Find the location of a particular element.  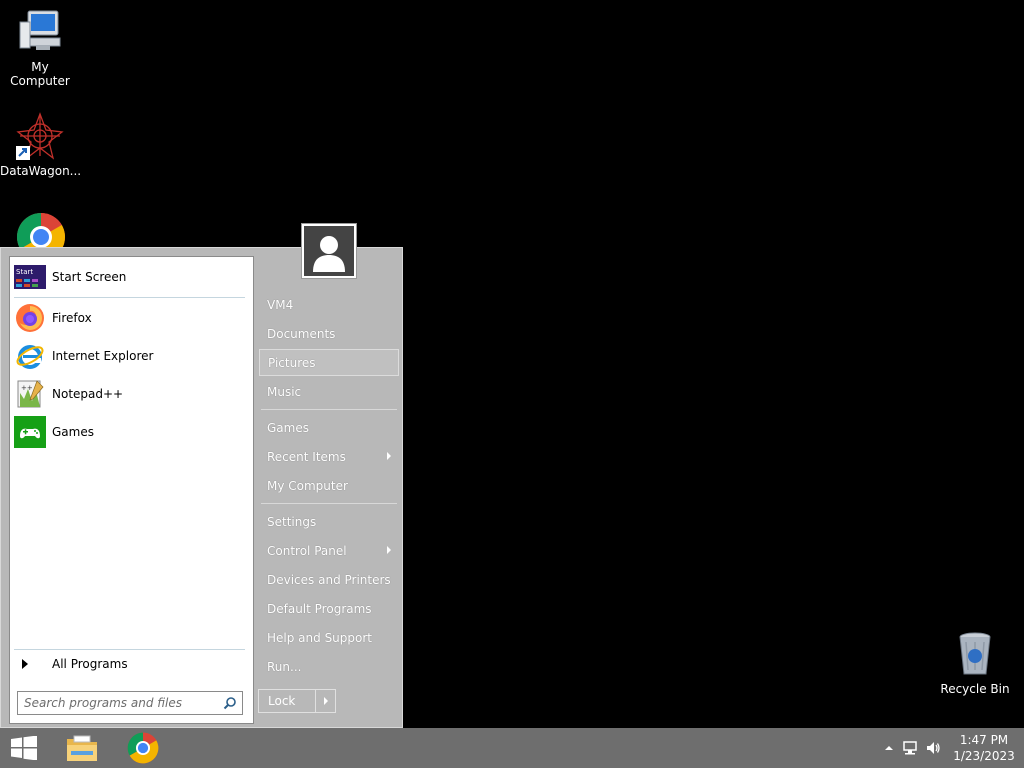

clock-time: 1:47 PM is located at coordinates (984, 740).